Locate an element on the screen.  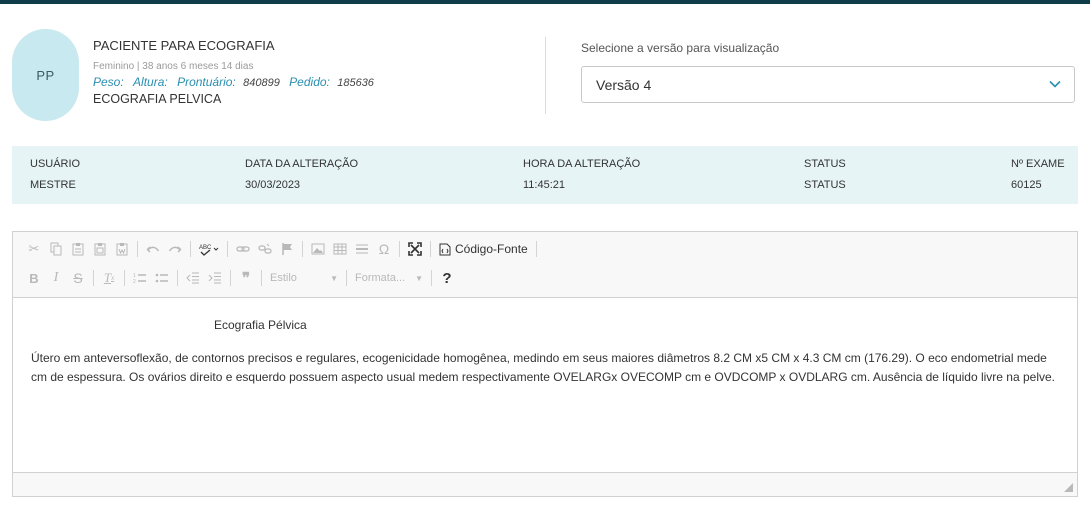
image-icon is located at coordinates (318, 249).